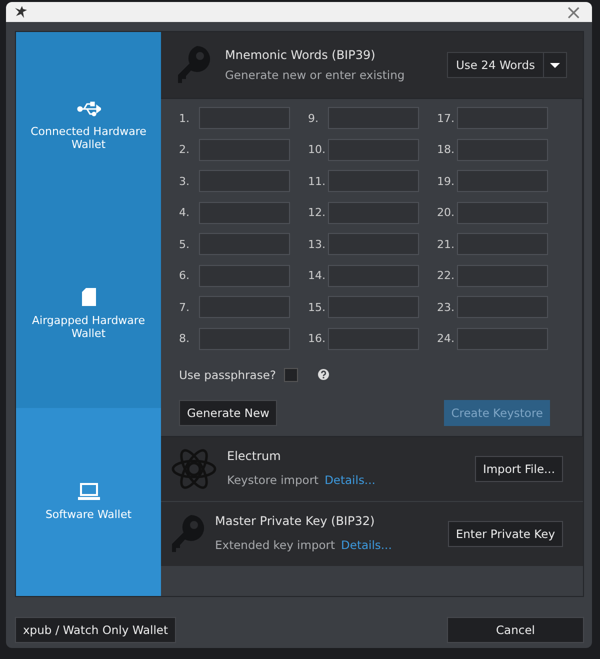 The width and height of the screenshot is (600, 659). What do you see at coordinates (88, 109) in the screenshot?
I see `usb-icon` at bounding box center [88, 109].